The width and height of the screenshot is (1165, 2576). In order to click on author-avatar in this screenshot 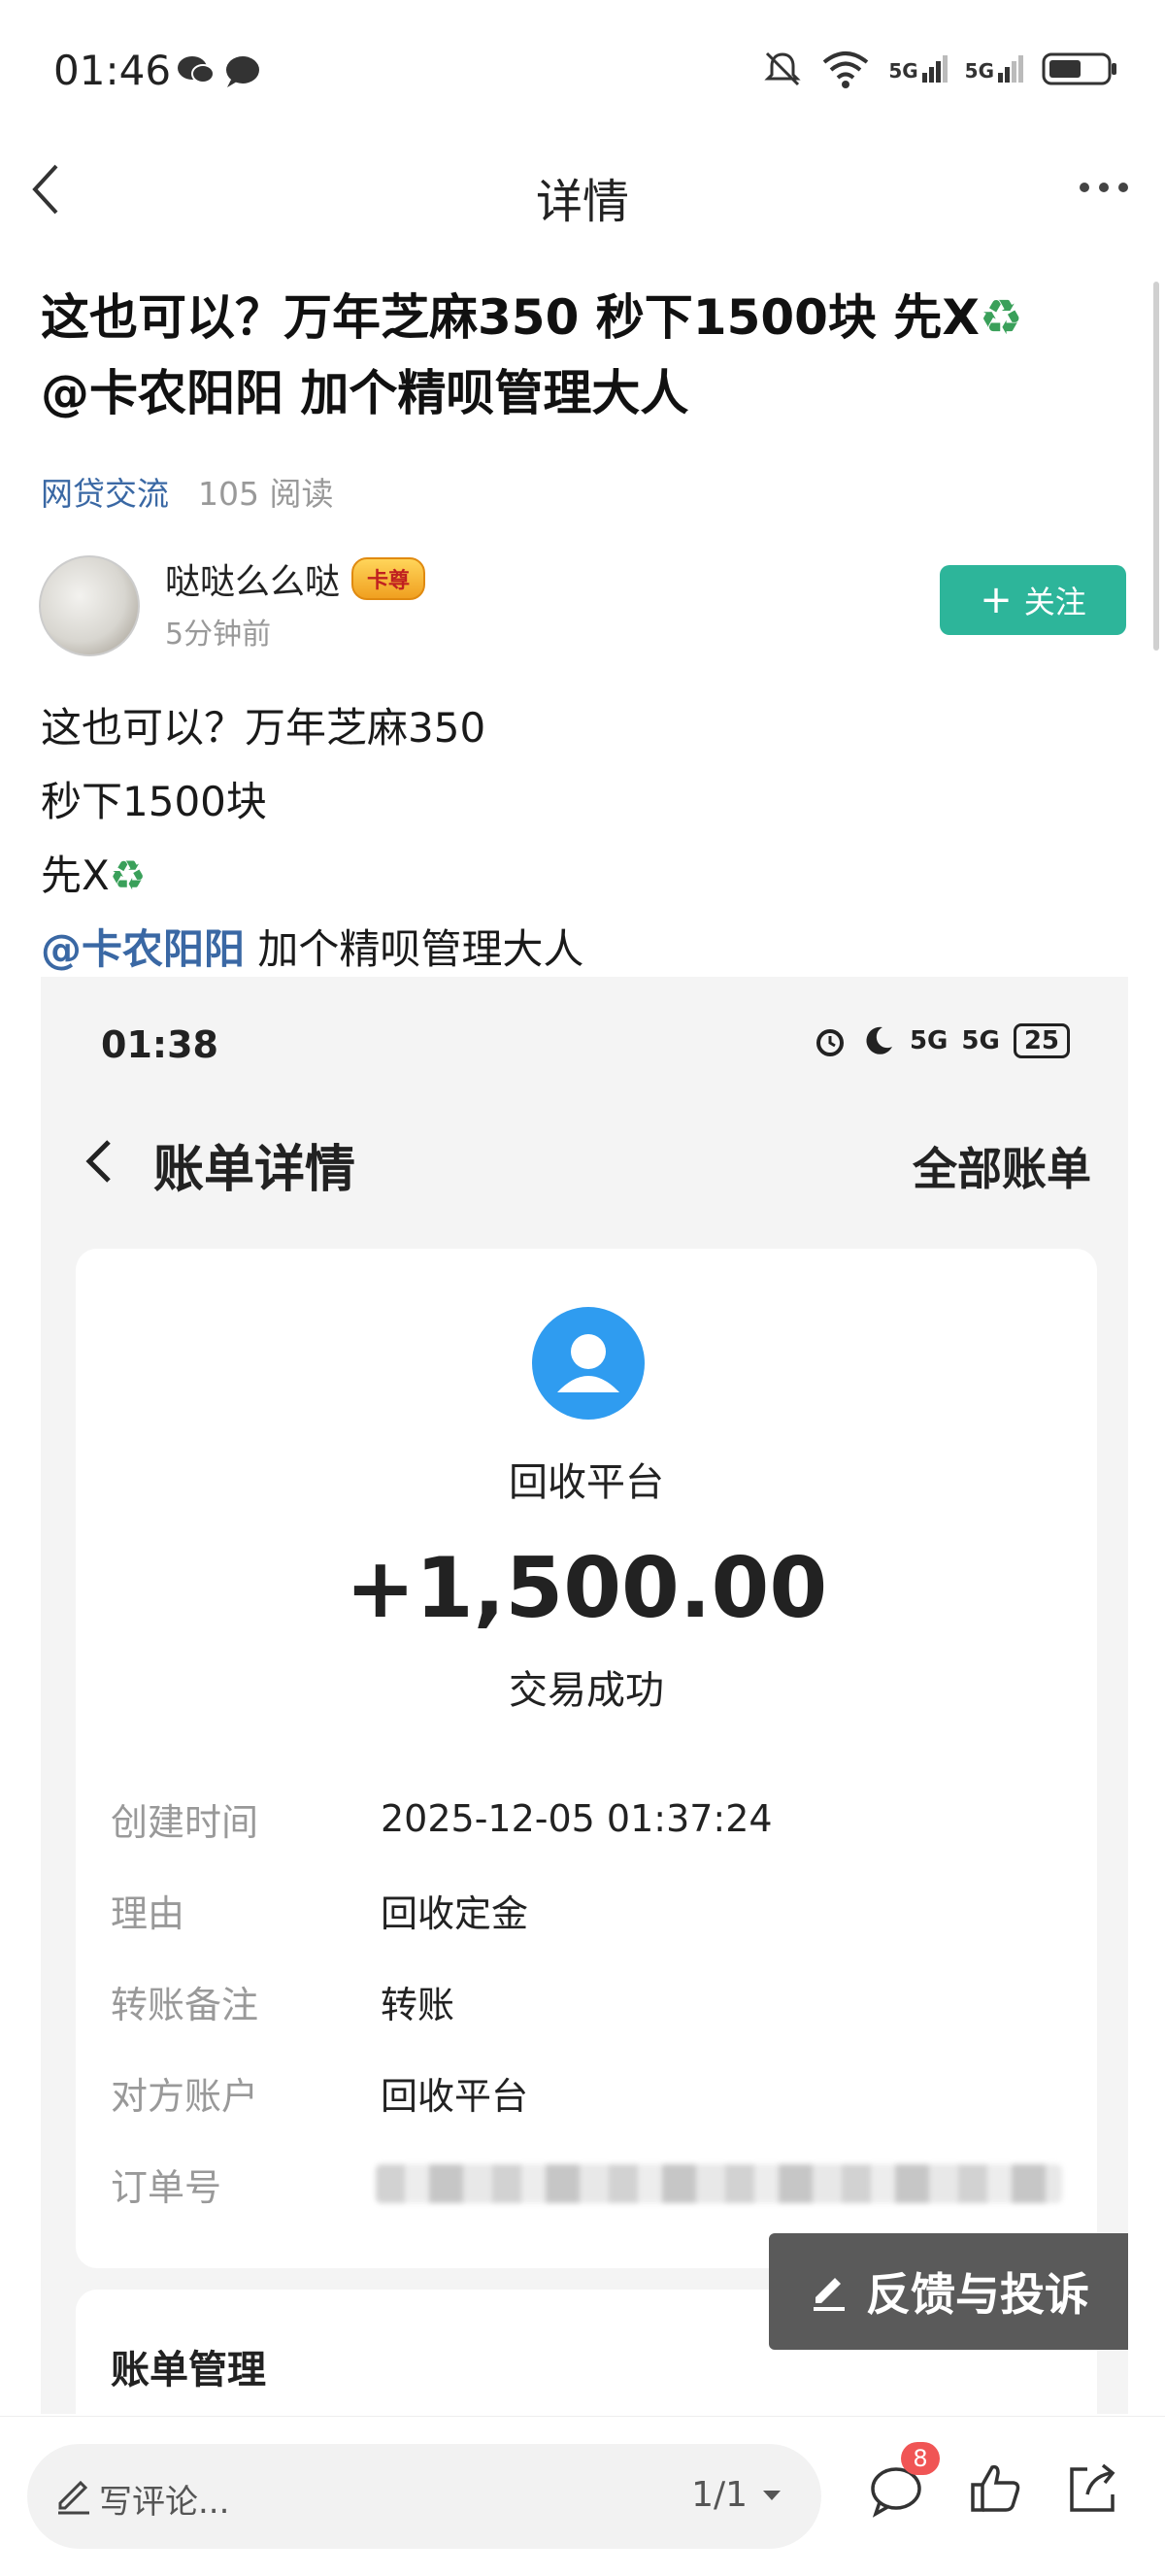, I will do `click(89, 606)`.